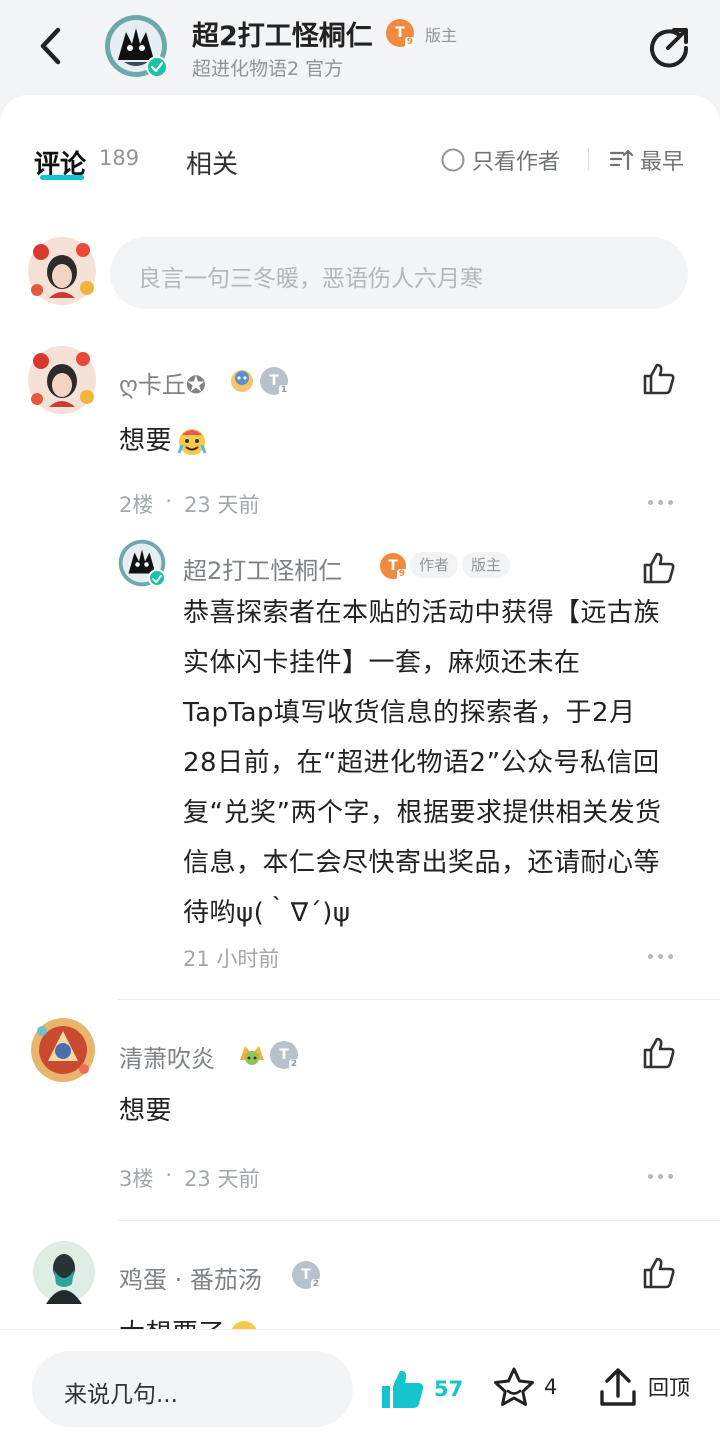 This screenshot has height=1444, width=720. What do you see at coordinates (167, 1056) in the screenshot?
I see `commenter-name: 清萧吹炎` at bounding box center [167, 1056].